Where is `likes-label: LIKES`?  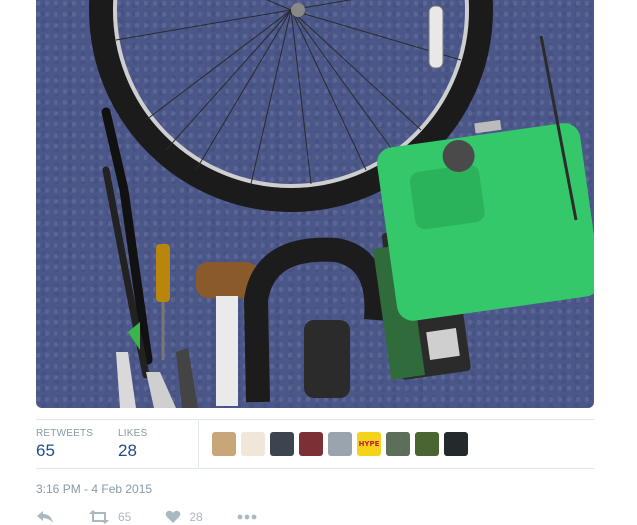
likes-label: LIKES is located at coordinates (133, 433).